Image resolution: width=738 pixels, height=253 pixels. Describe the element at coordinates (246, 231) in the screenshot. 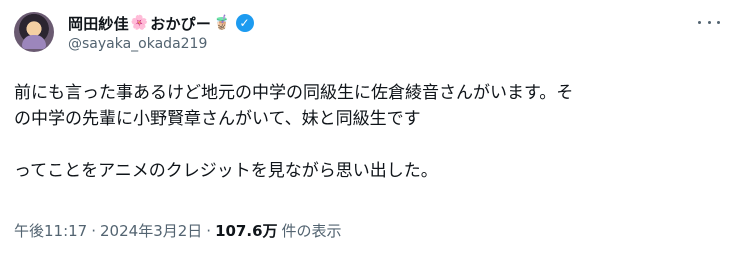

I see `views-count: 107.6万` at that location.